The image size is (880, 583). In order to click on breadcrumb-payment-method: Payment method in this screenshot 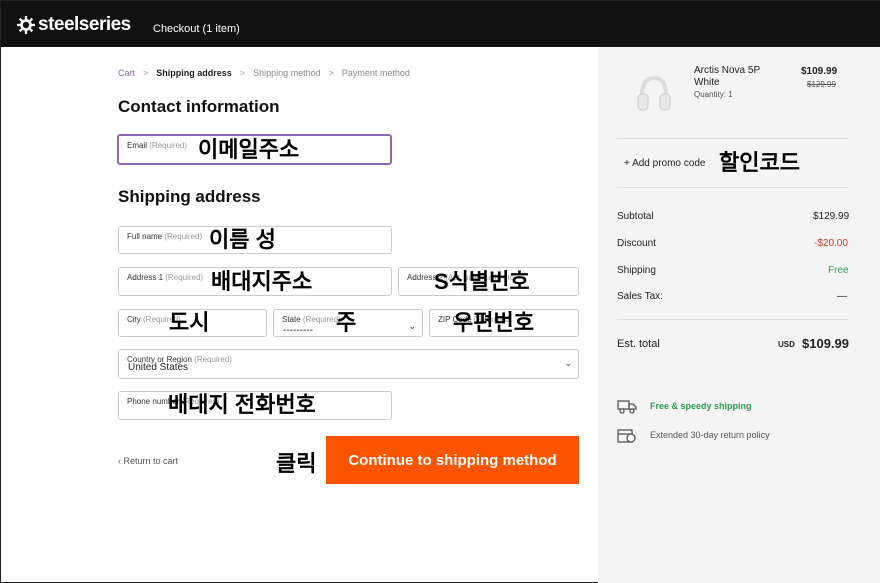, I will do `click(375, 73)`.